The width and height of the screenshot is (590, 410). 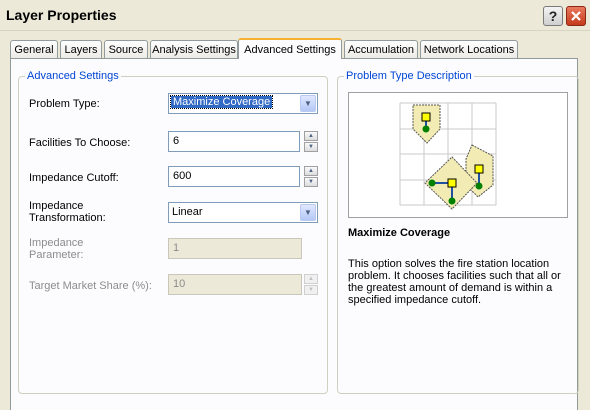 What do you see at coordinates (126, 49) in the screenshot?
I see `tab-source: Source` at bounding box center [126, 49].